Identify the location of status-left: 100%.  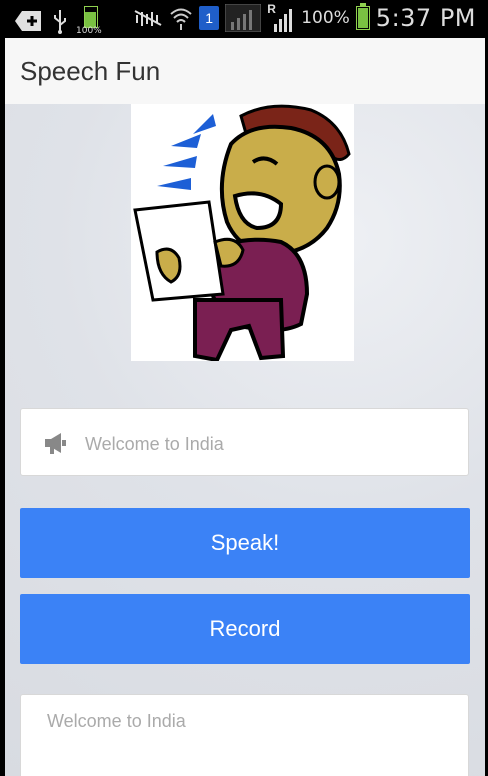
(58, 21).